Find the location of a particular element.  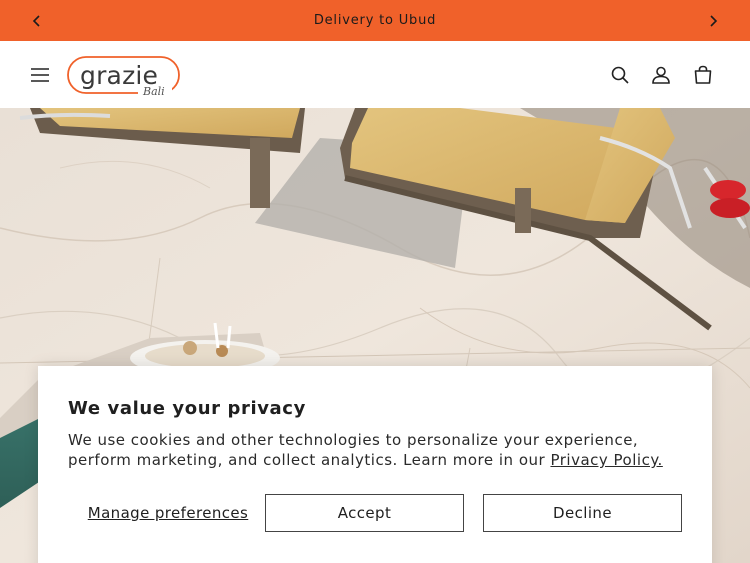

menu-button is located at coordinates (40, 75).